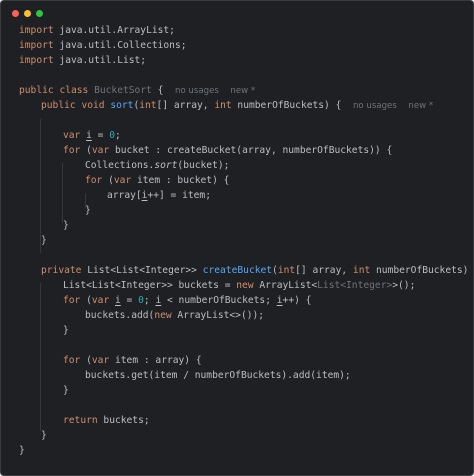 This screenshot has width=474, height=476. What do you see at coordinates (237, 13) in the screenshot?
I see `window-titlebar` at bounding box center [237, 13].